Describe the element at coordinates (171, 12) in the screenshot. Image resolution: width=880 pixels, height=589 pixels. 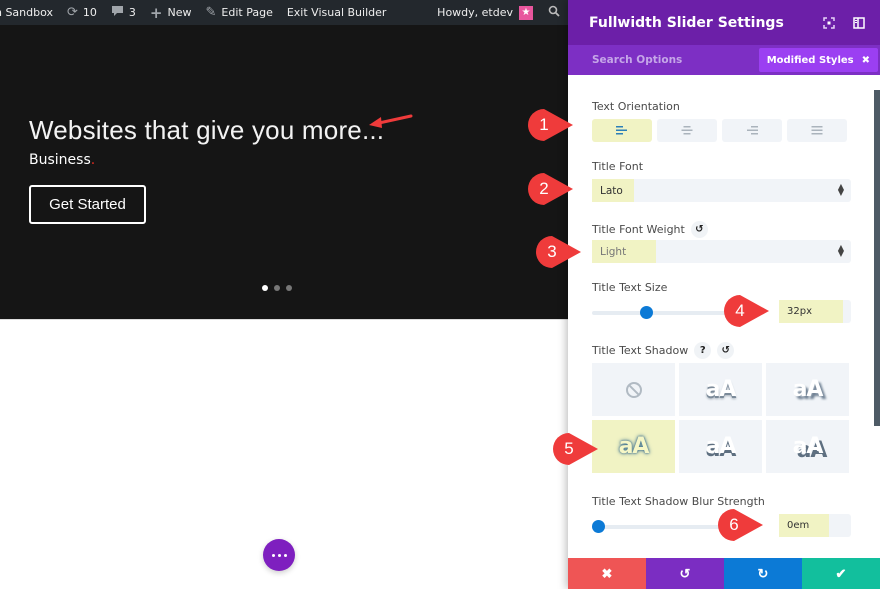
I see `new-content-link: + New` at that location.